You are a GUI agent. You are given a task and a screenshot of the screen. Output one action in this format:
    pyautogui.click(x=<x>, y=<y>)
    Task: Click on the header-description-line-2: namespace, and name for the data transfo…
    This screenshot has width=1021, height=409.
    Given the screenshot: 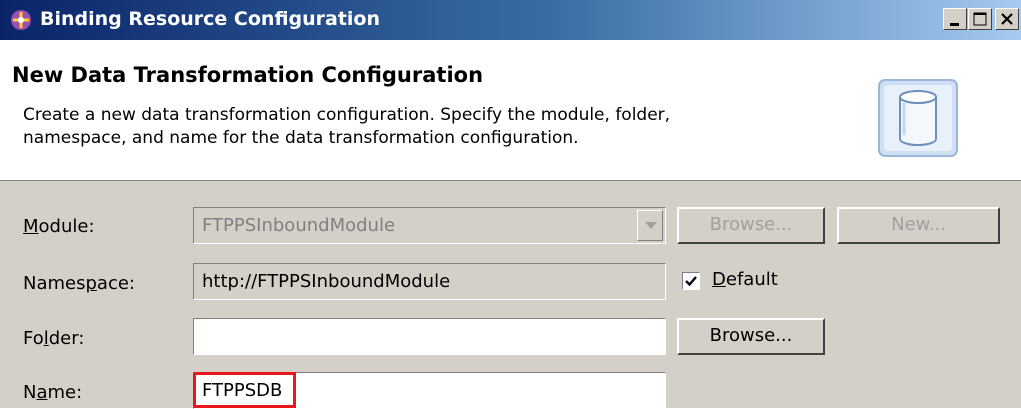 What is the action you would take?
    pyautogui.click(x=301, y=138)
    